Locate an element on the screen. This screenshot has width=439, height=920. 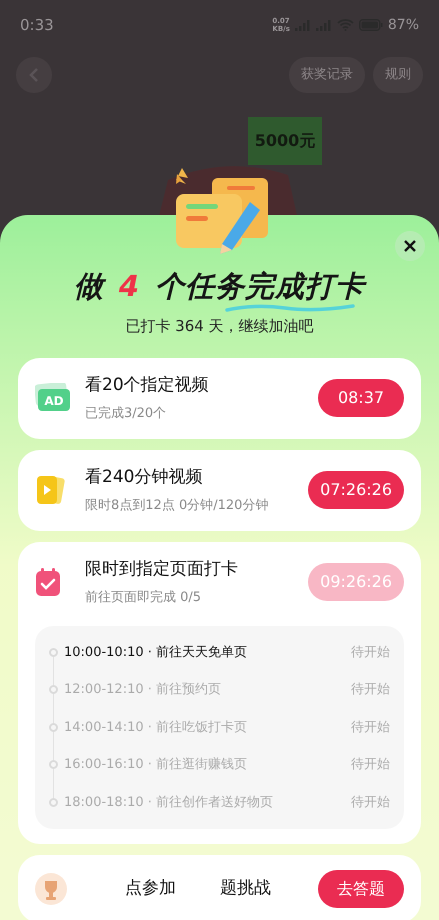
task-title: 看20个指定视频 is located at coordinates (147, 385).